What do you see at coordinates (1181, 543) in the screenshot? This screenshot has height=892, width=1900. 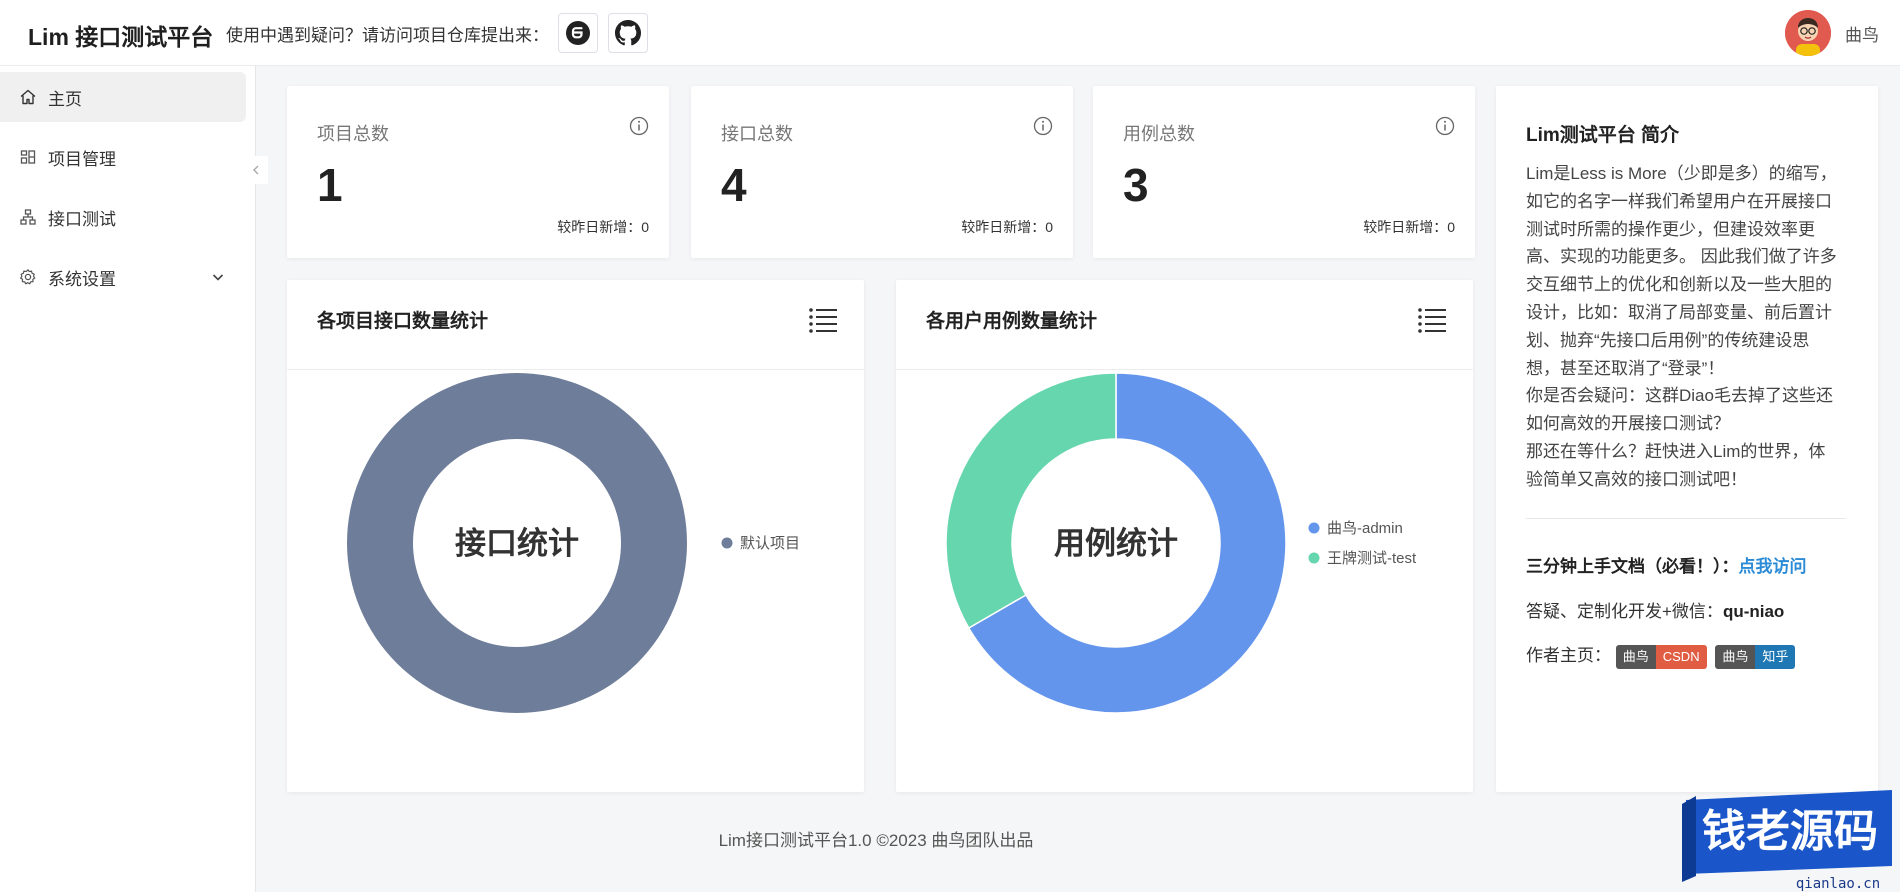 I see `donut-chart-cases: 曲鸟-admin 王牌测试-test 用例统计` at bounding box center [1181, 543].